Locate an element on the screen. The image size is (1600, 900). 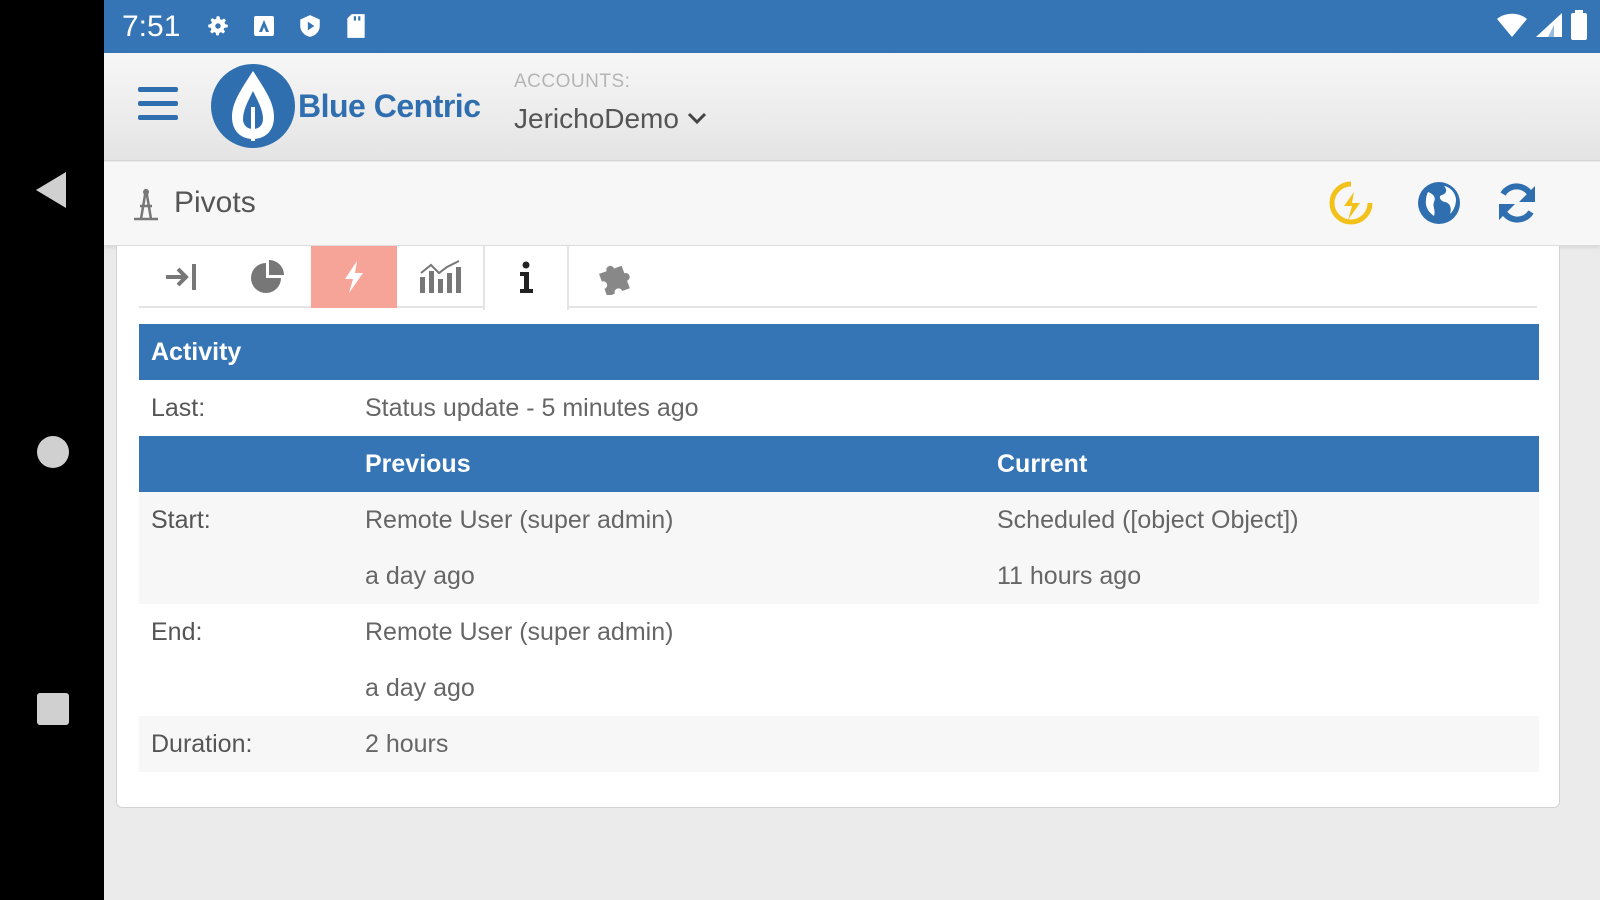
pivot-icon is located at coordinates (146, 204).